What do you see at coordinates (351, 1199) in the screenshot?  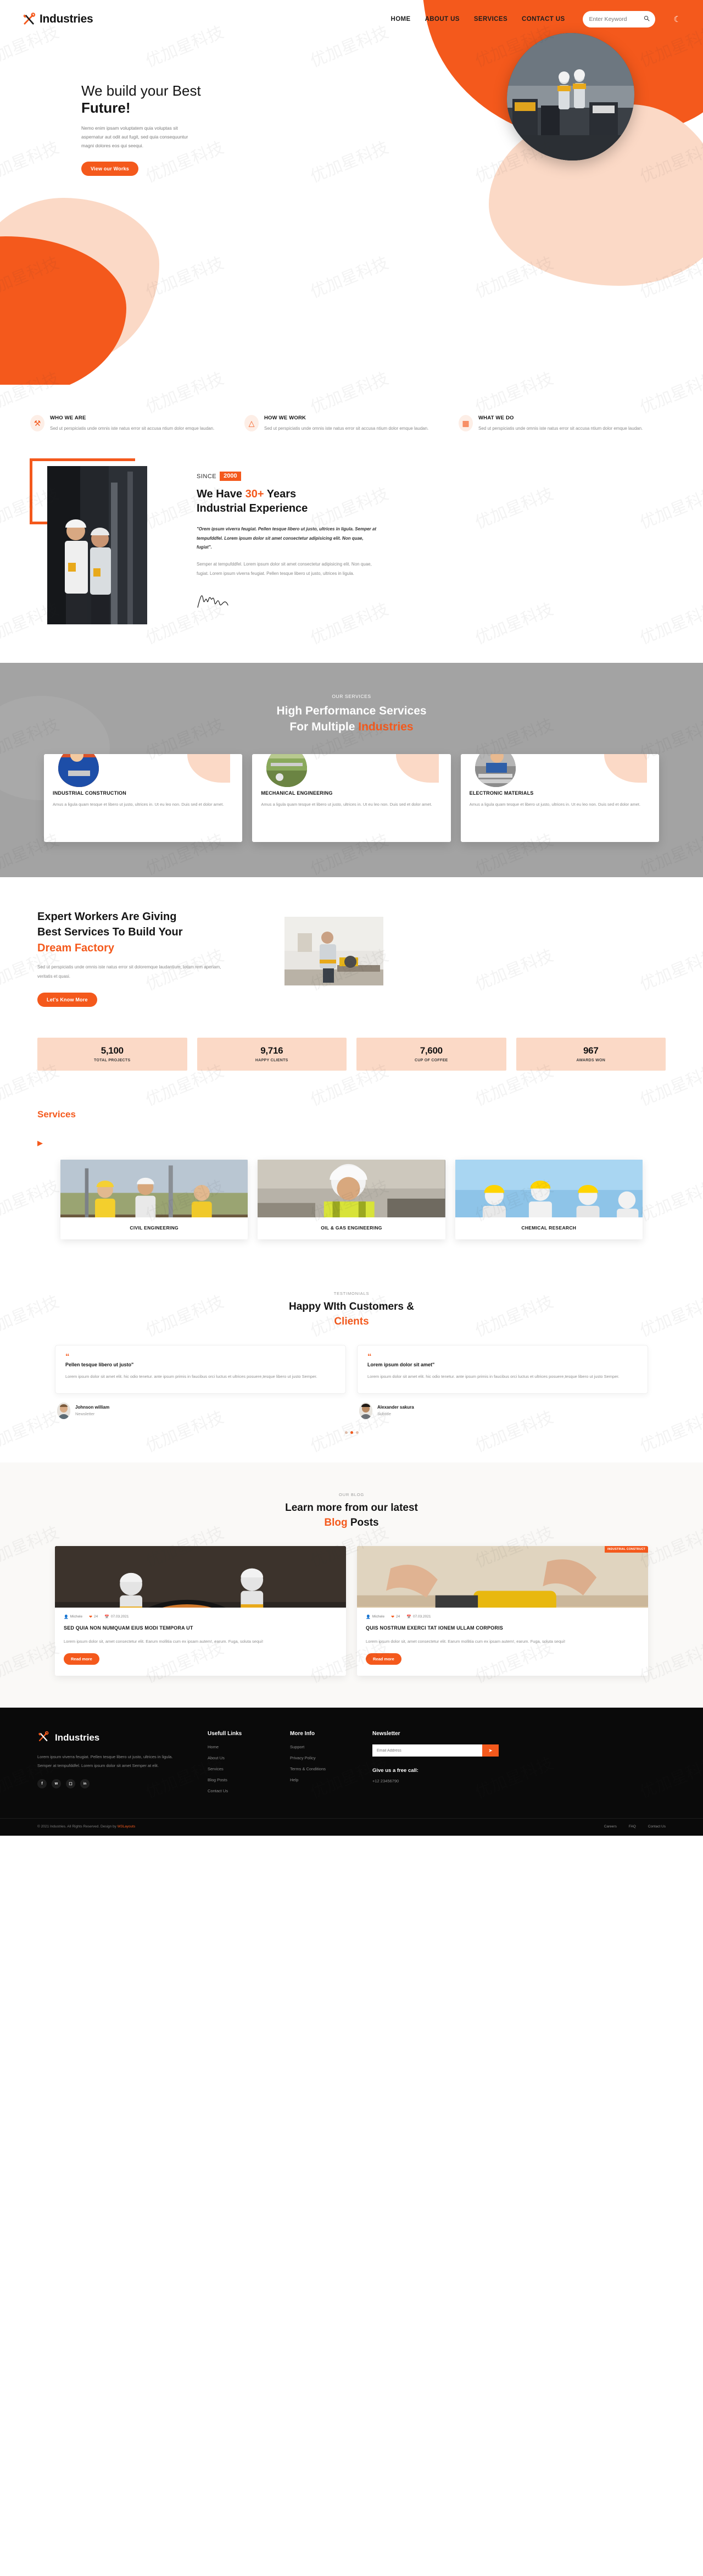 I see `portfolio-card: OIL & GAS ENGINEERING` at bounding box center [351, 1199].